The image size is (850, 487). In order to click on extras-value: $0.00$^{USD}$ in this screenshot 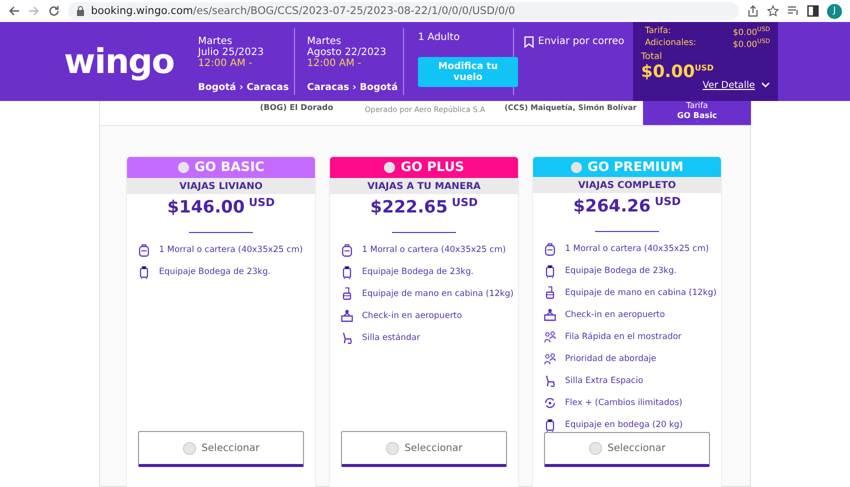, I will do `click(751, 44)`.